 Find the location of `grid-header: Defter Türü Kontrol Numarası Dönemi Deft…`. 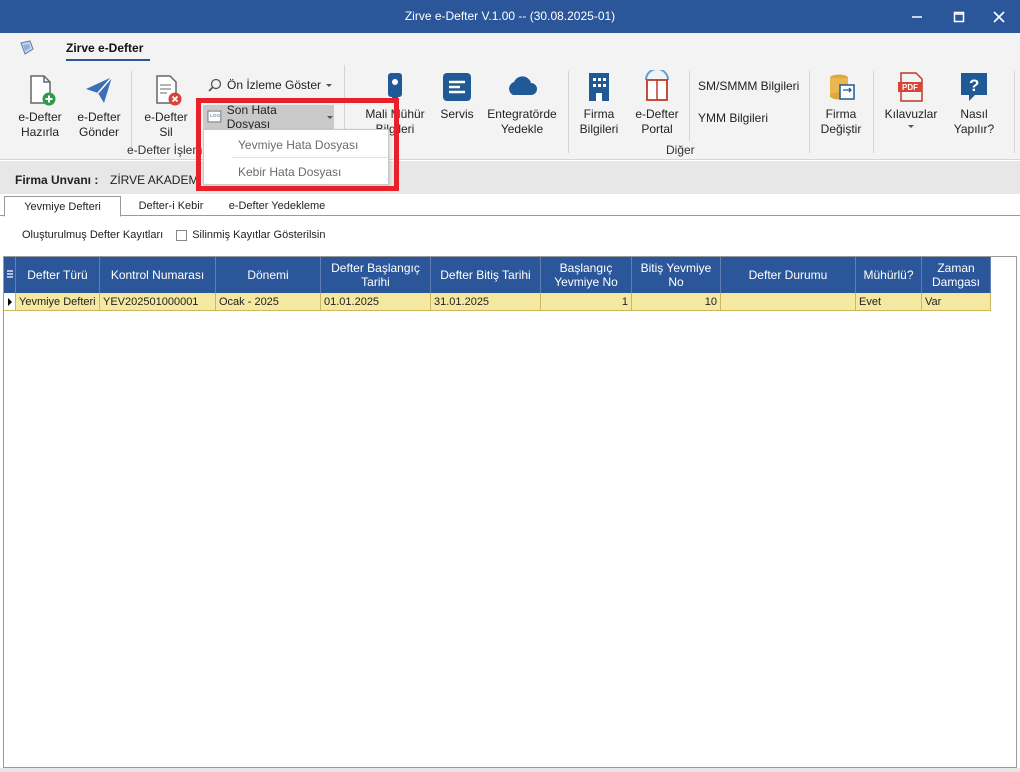

grid-header: Defter Türü Kontrol Numarası Dönemi Deft… is located at coordinates (497, 275).